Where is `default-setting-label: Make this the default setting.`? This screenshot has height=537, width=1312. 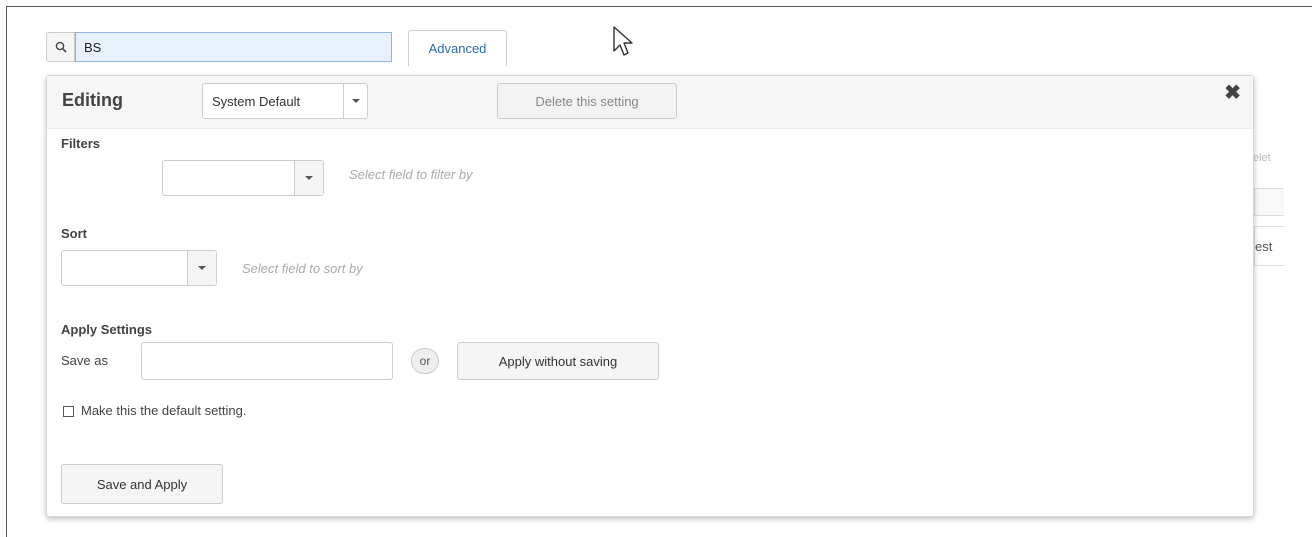
default-setting-label: Make this the default setting. is located at coordinates (163, 410).